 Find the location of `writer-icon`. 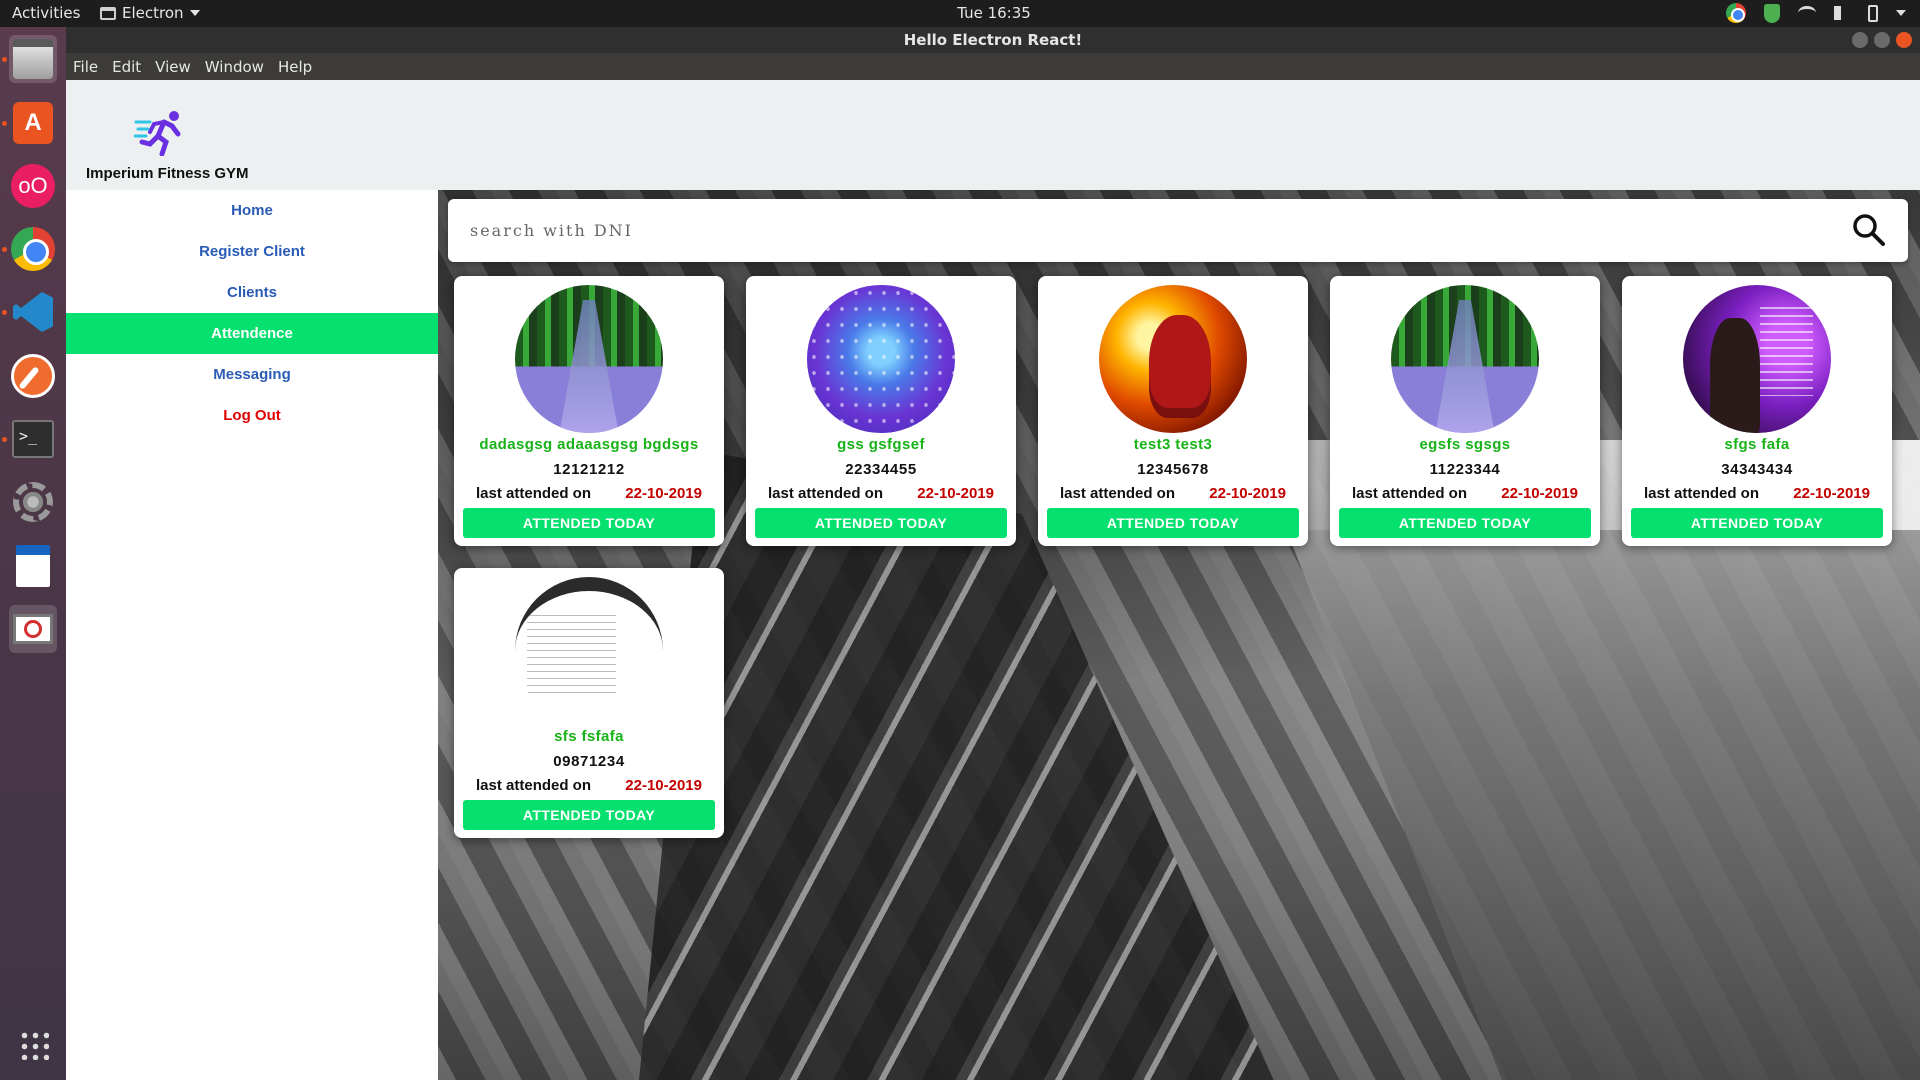

writer-icon is located at coordinates (33, 566).